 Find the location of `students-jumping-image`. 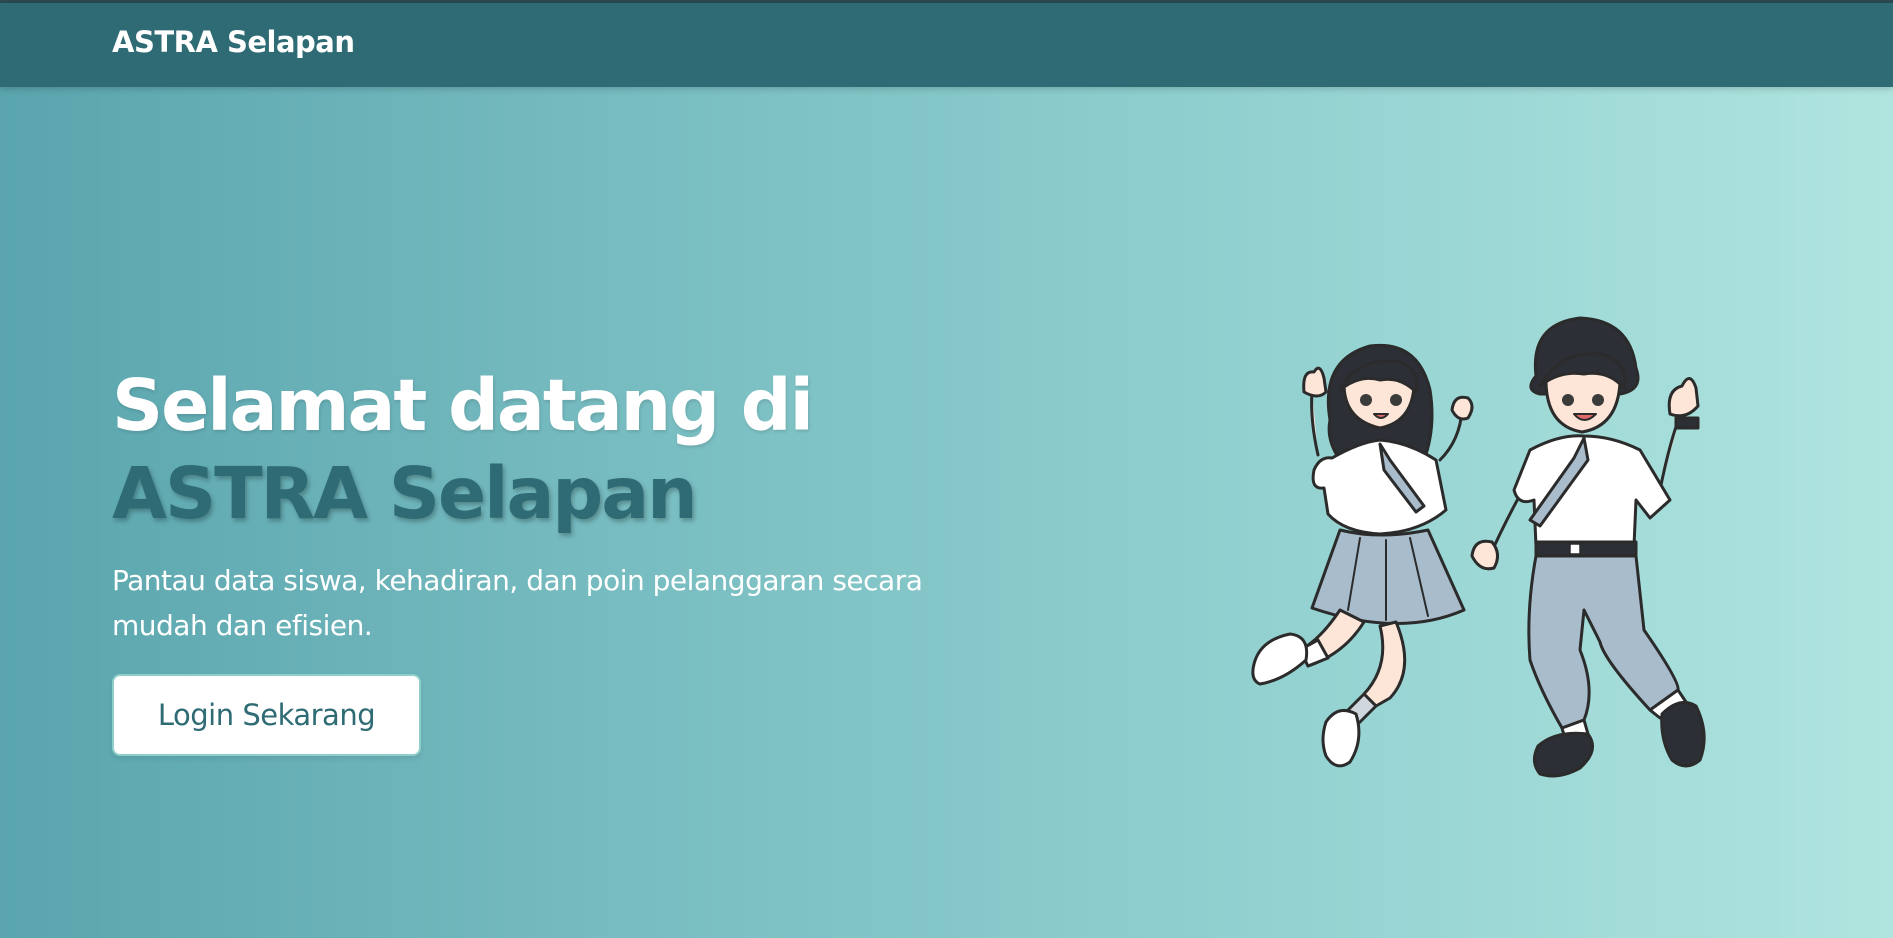

students-jumping-image is located at coordinates (1478, 547).